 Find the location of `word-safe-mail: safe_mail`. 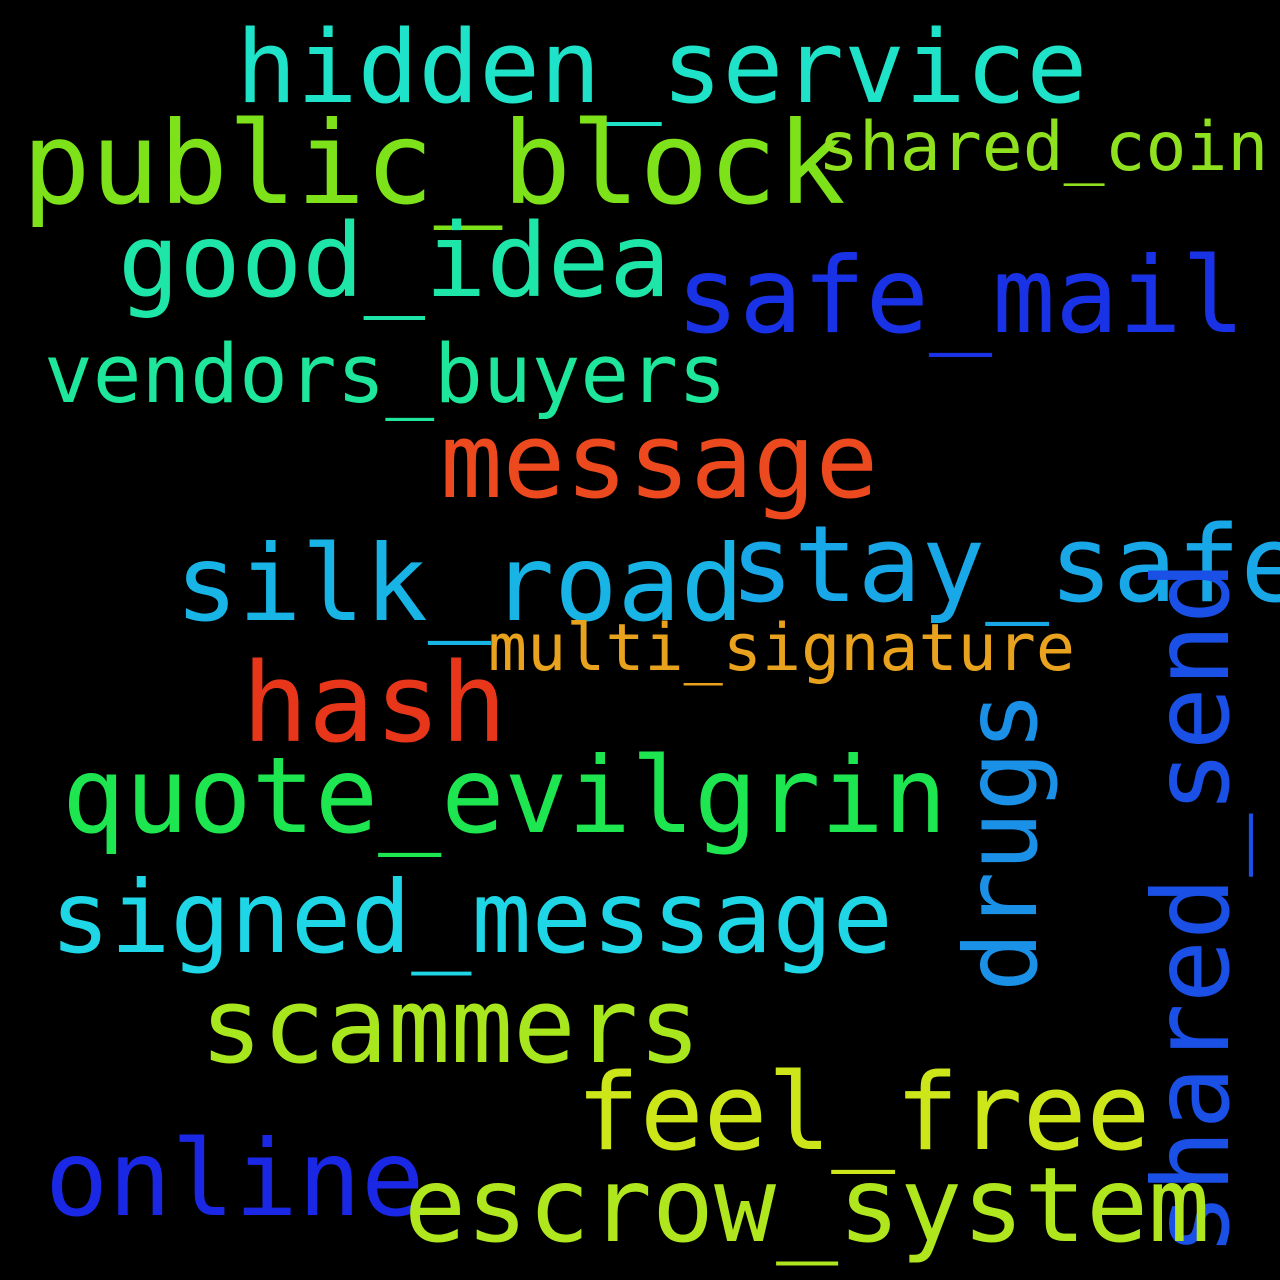

word-safe-mail: safe_mail is located at coordinates (960, 296).